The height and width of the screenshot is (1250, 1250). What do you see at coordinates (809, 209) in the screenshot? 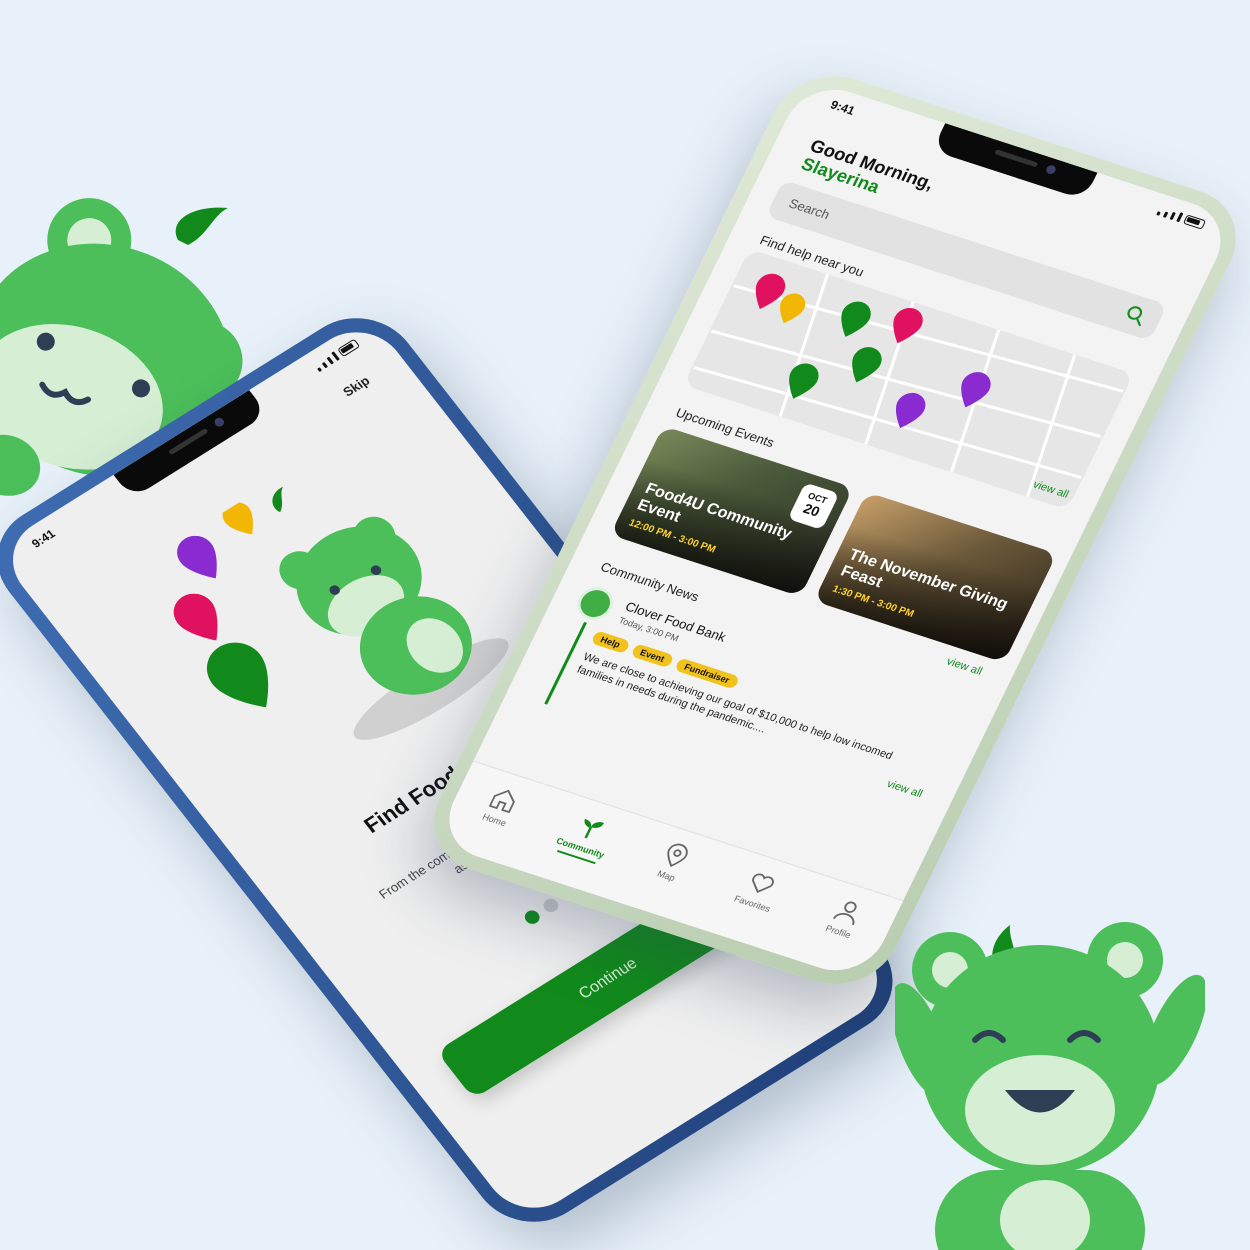
I see `search-placeholder: Search` at bounding box center [809, 209].